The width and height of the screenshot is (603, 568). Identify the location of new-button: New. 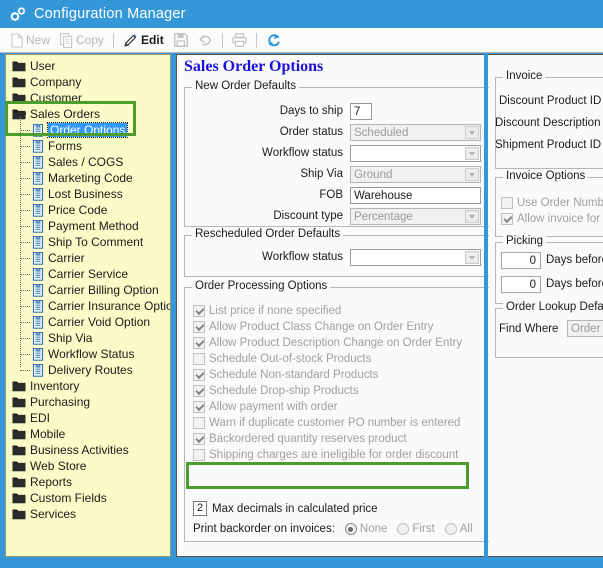
(30, 40).